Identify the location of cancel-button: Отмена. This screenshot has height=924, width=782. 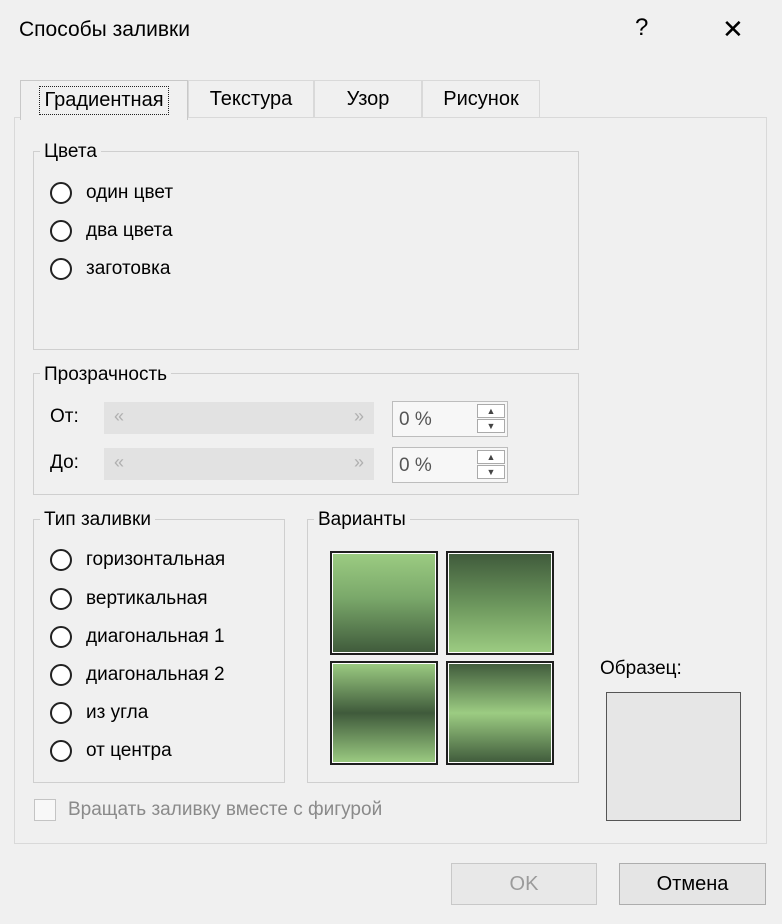
(692, 884).